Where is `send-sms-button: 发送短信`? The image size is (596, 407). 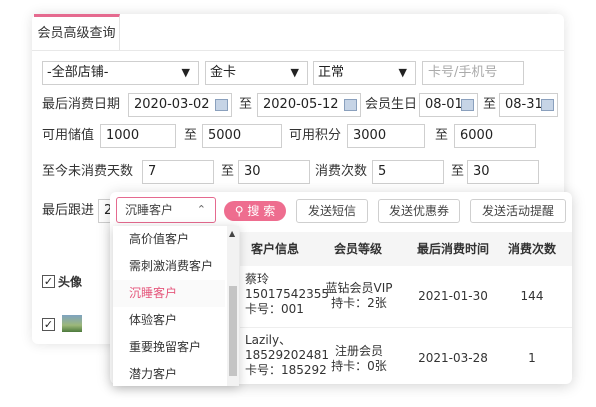
send-sms-button: 发送短信 is located at coordinates (332, 211).